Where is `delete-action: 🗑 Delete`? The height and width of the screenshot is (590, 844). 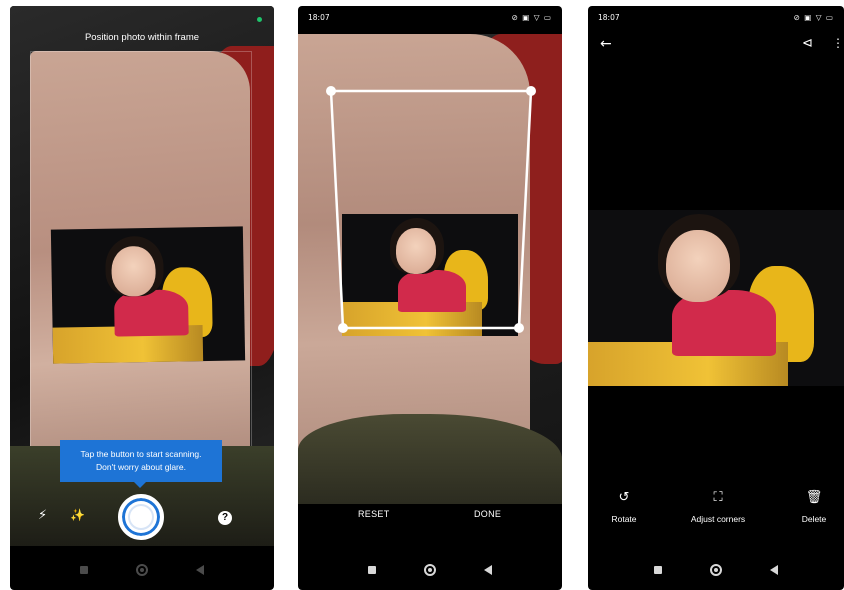 delete-action: 🗑 Delete is located at coordinates (809, 506).